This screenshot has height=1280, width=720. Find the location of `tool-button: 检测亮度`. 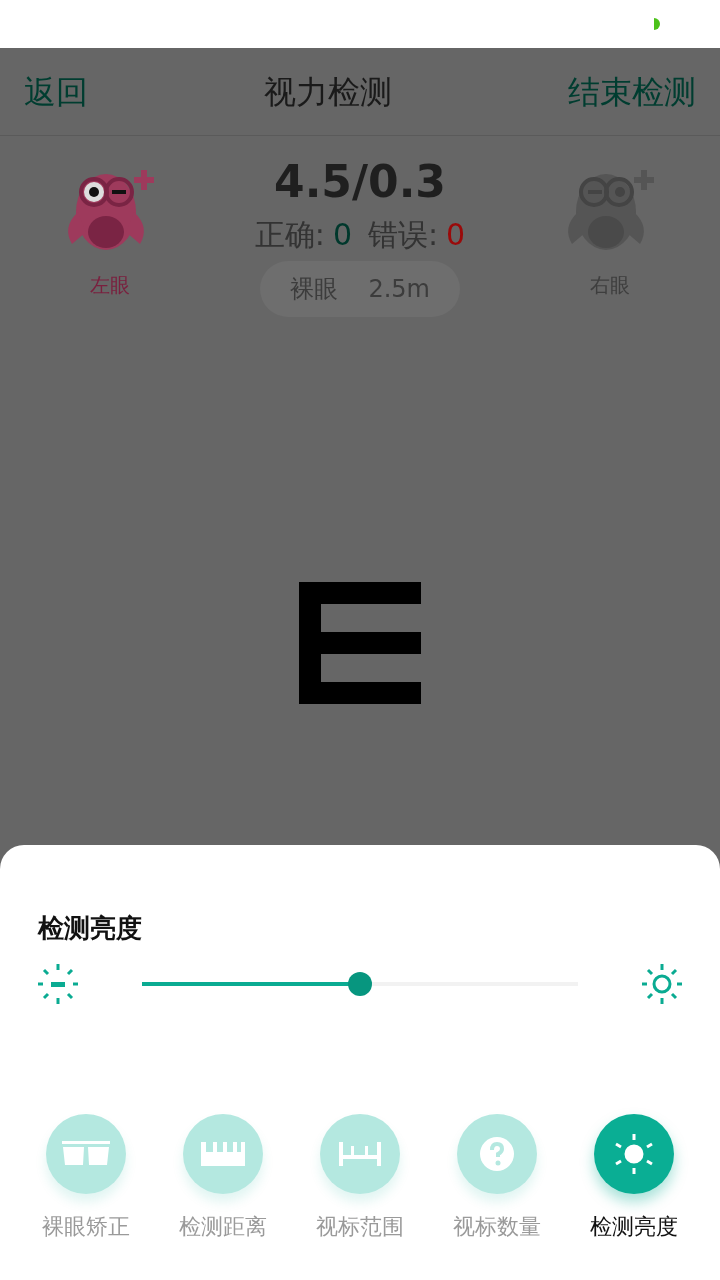

tool-button: 检测亮度 is located at coordinates (634, 1178).